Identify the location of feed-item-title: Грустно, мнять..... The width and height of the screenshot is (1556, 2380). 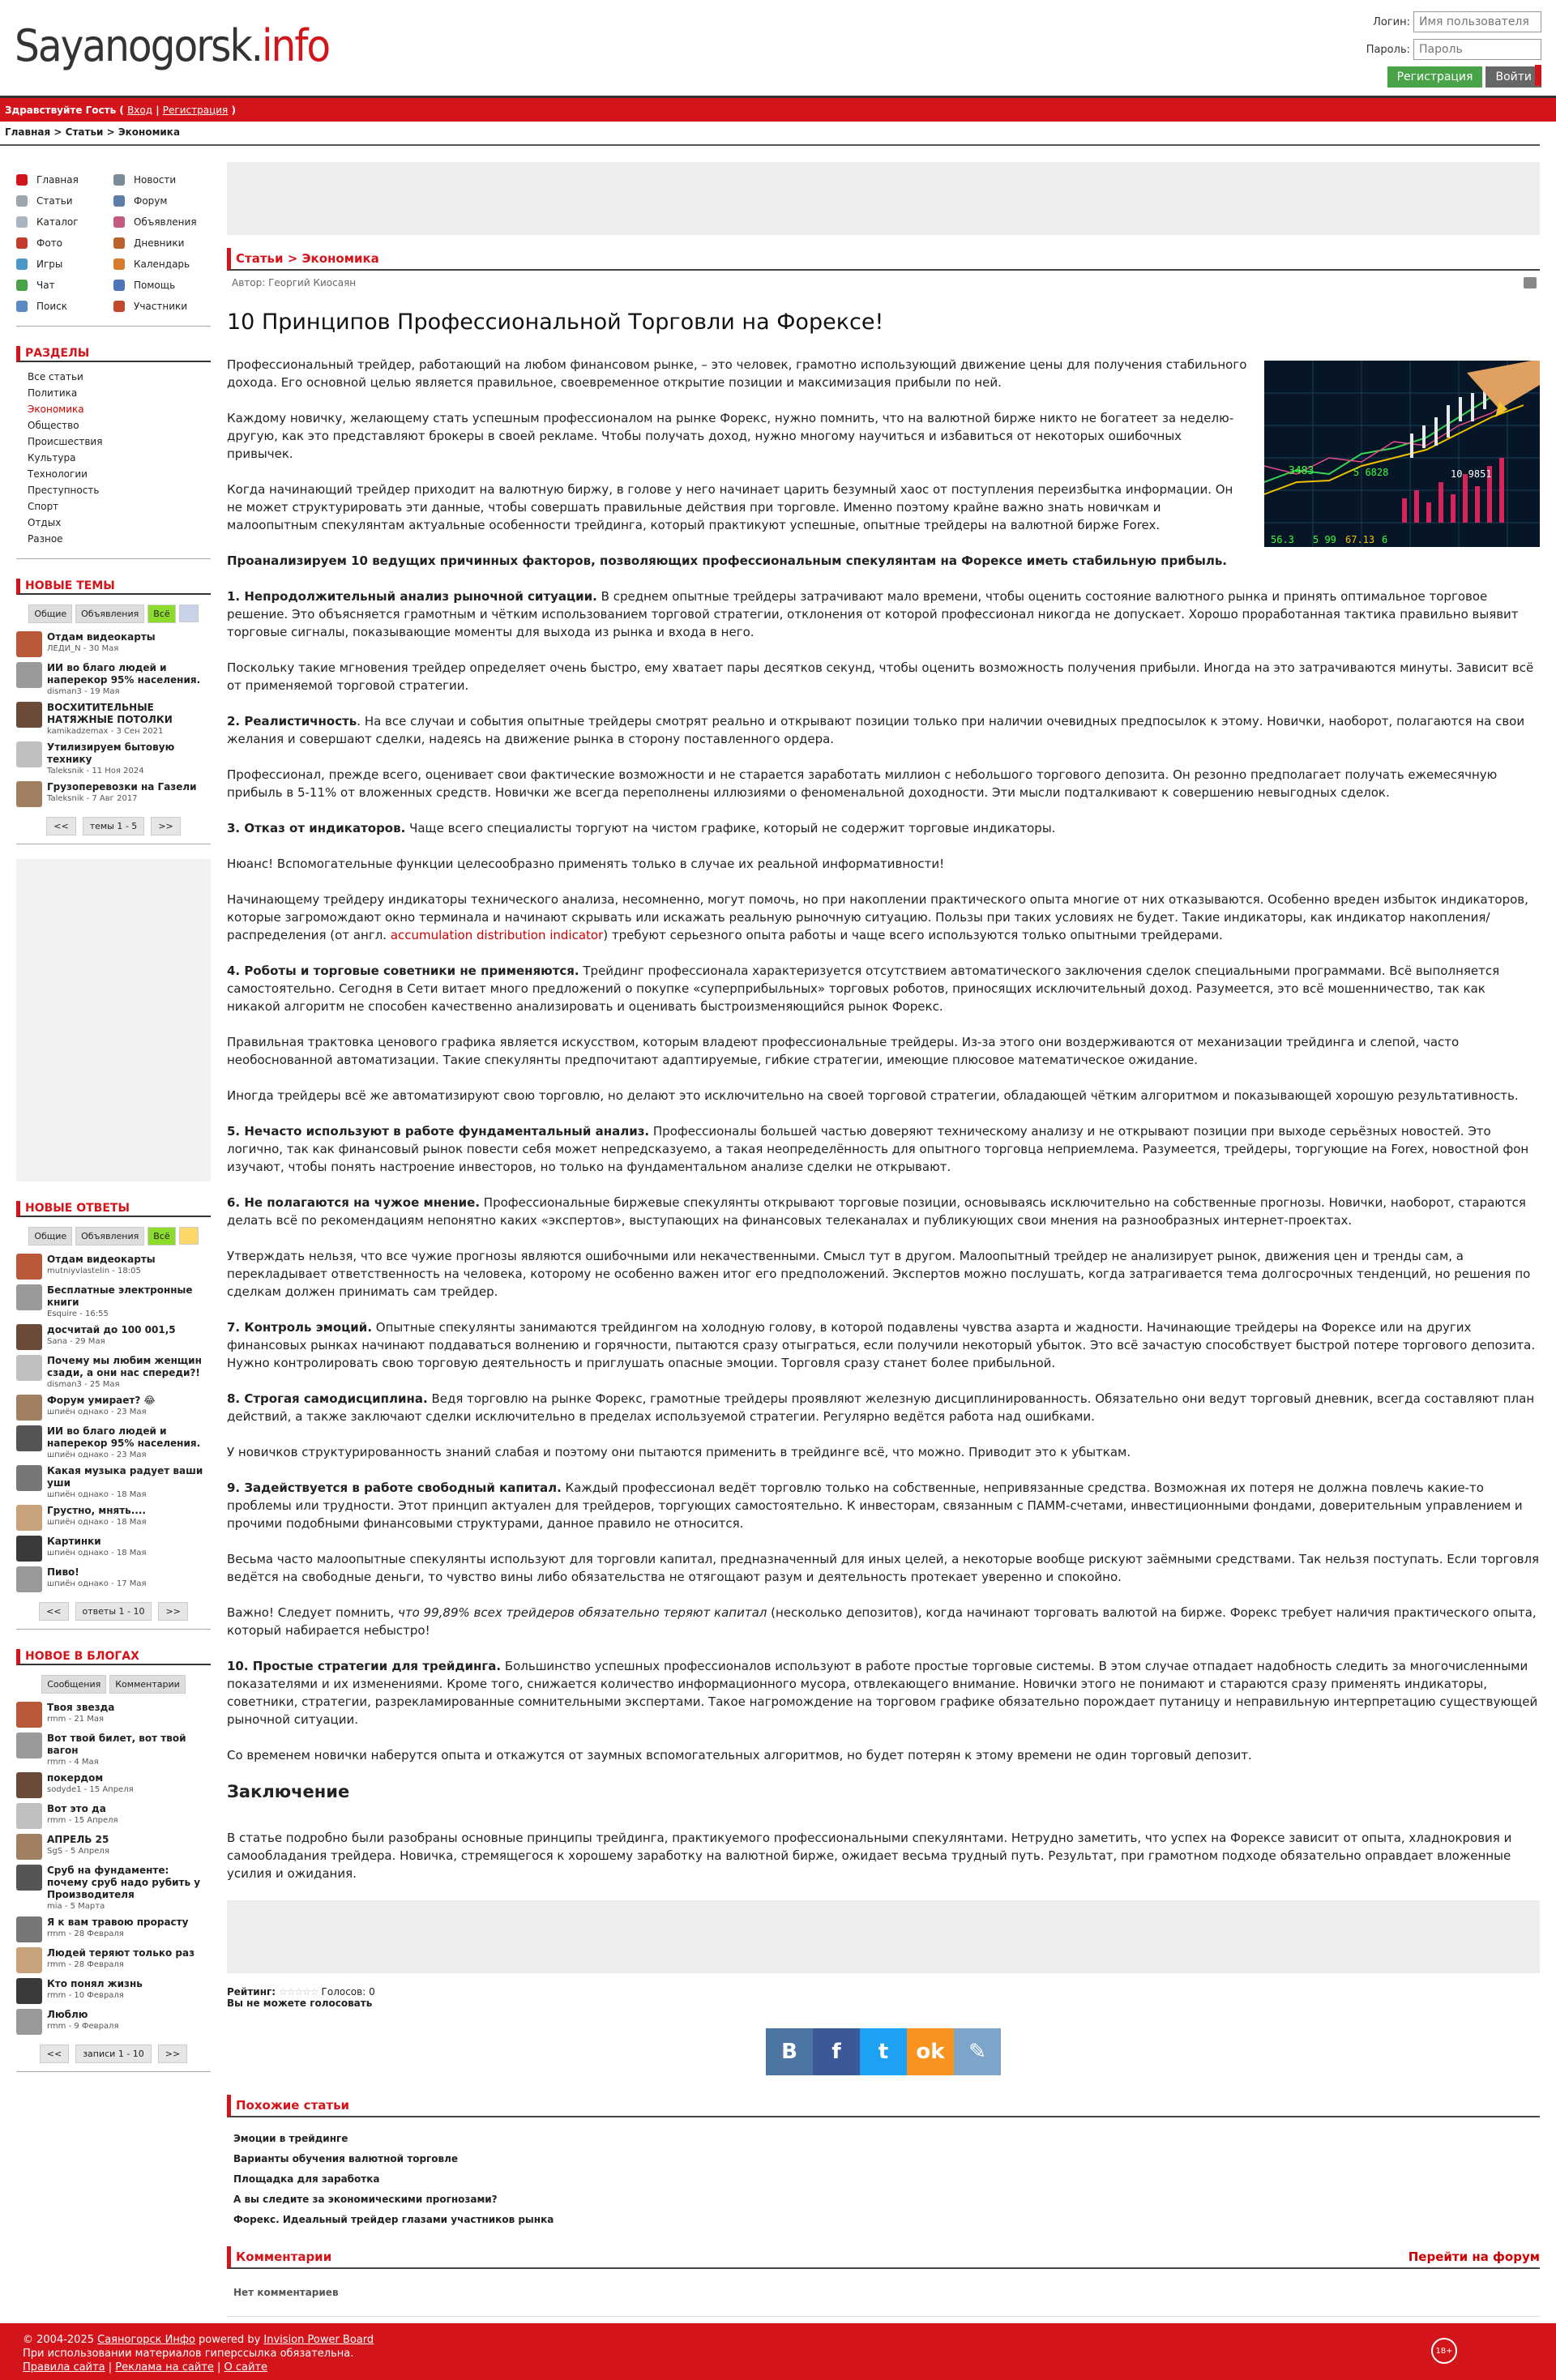
(97, 1511).